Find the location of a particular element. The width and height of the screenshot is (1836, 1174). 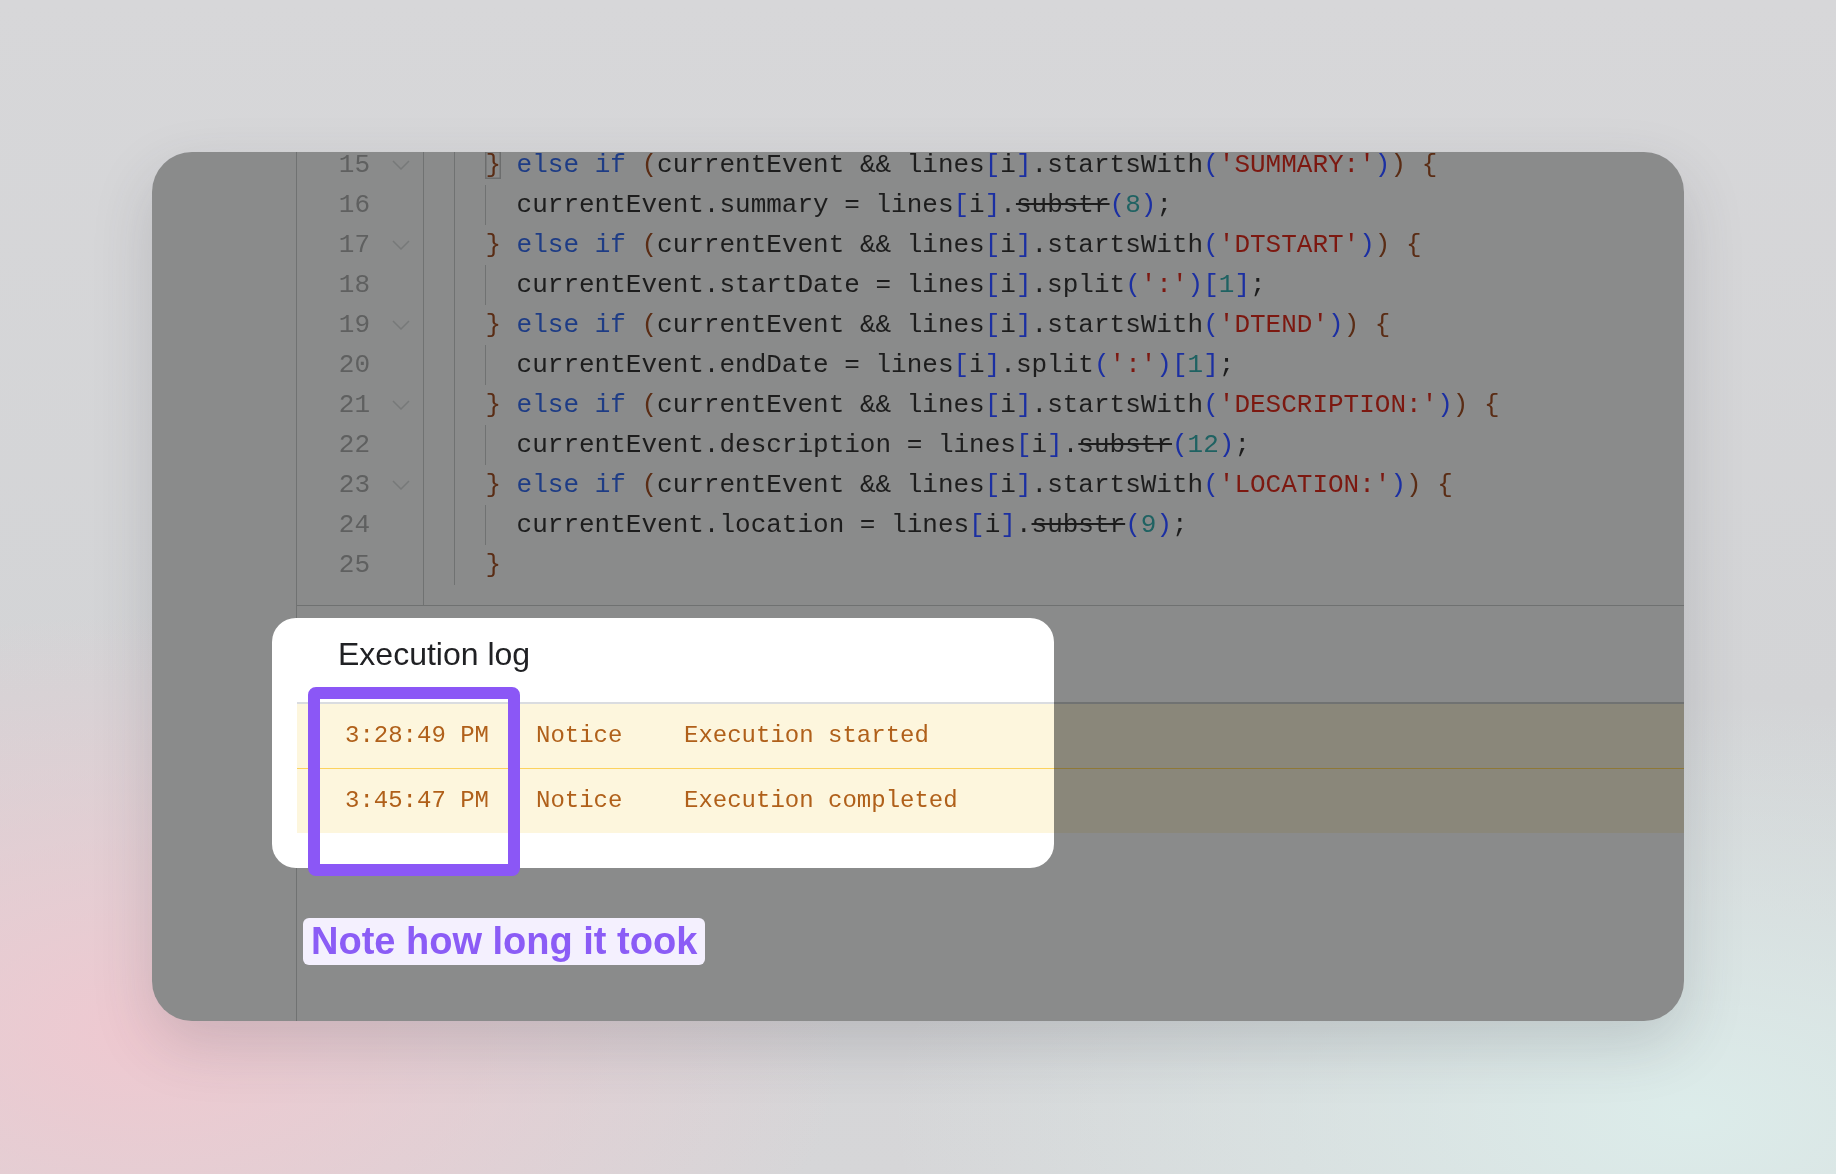

code-line: } is located at coordinates (493, 565).